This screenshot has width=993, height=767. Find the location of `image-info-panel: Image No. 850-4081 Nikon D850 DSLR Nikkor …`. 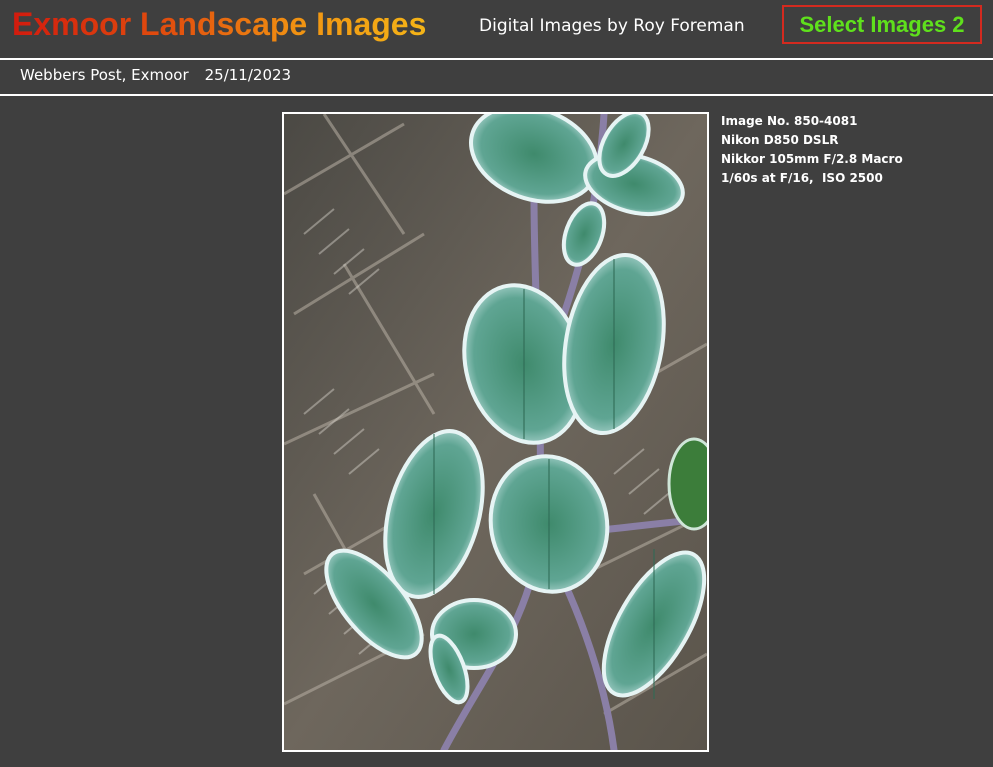

image-info-panel: Image No. 850-4081 Nikon D850 DSLR Nikkor … is located at coordinates (812, 150).